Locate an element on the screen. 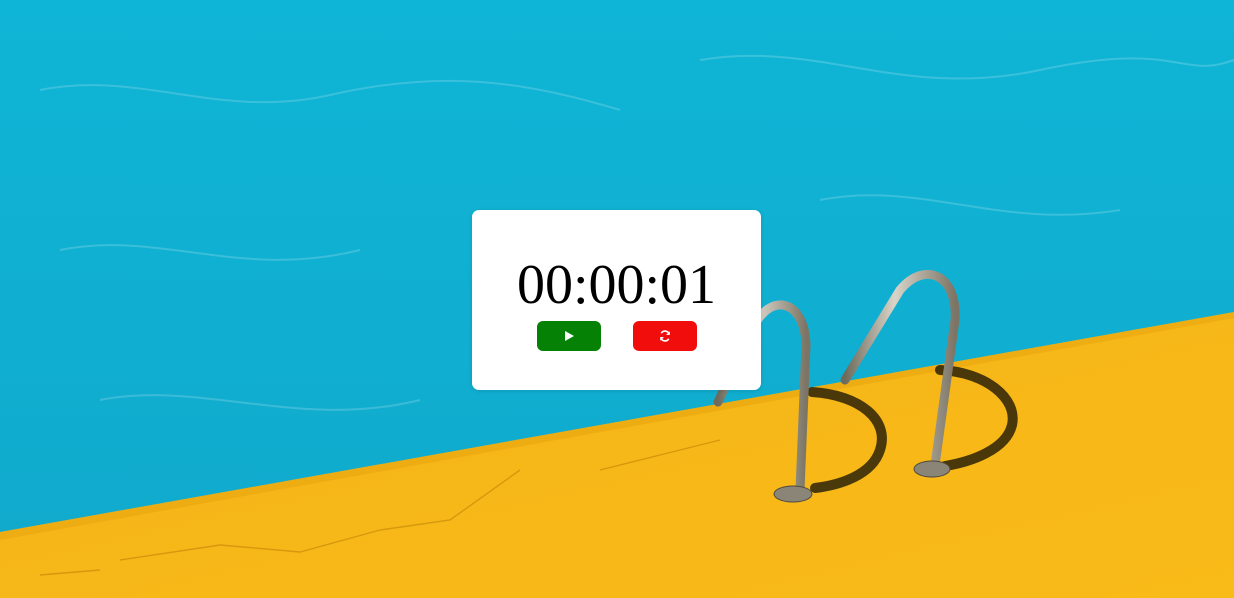  timer-card: 00:00:01 is located at coordinates (616, 300).